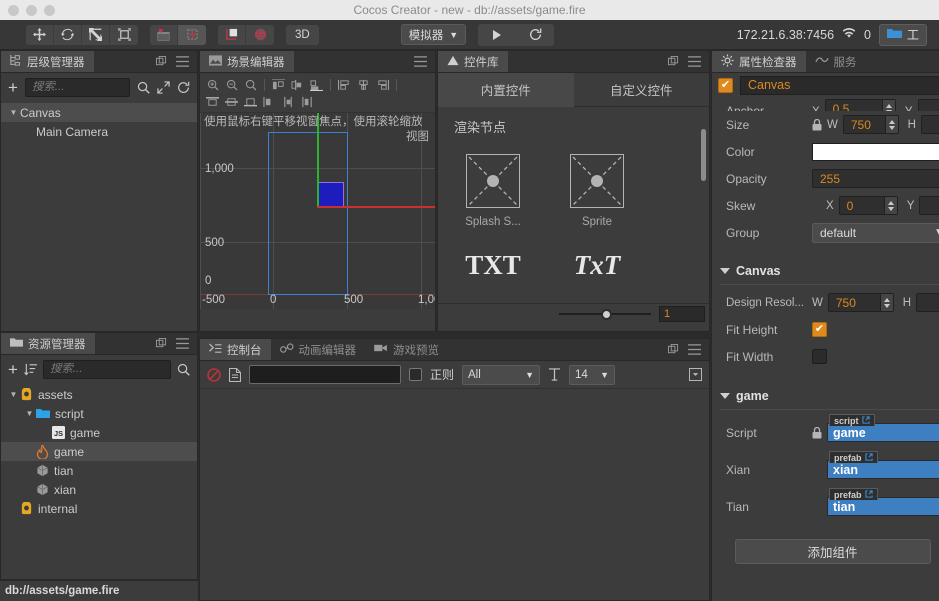 This screenshot has height=601, width=939. What do you see at coordinates (883, 502) in the screenshot?
I see `tian-asset-ref: prefab tian` at bounding box center [883, 502].